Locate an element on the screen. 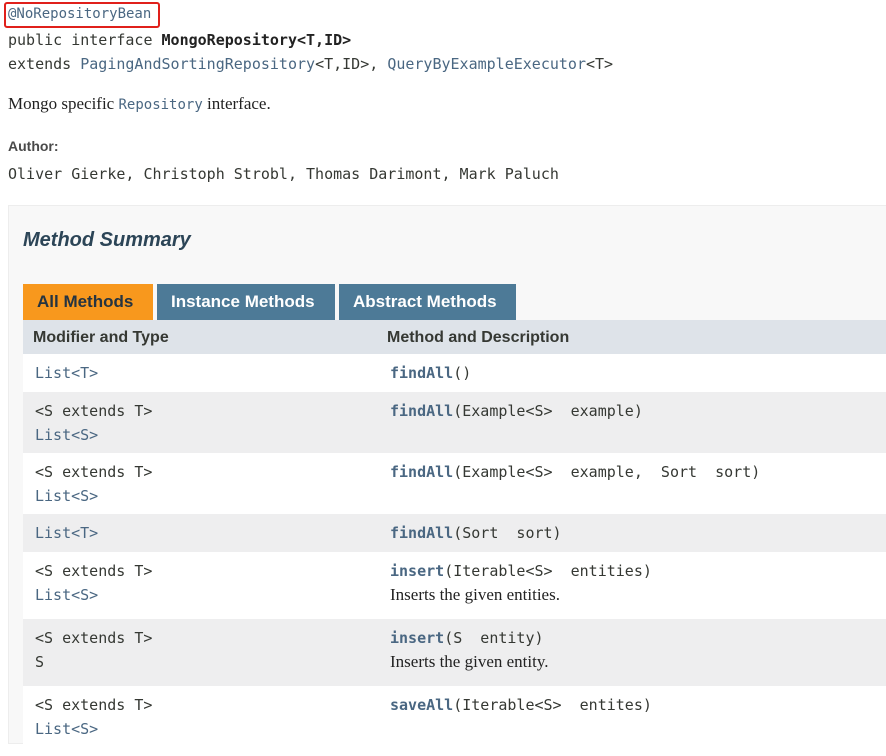  method-signature: findAll(Example<S> example, Sort sort) is located at coordinates (575, 472).